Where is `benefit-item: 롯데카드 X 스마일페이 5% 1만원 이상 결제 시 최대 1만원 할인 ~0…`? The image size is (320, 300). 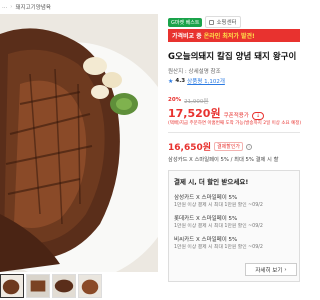
benefit-item: 롯데카드 X 스마일페이 5% 1만원 이상 결제 시 최대 1만원 할인 ~0… is located at coordinates (234, 221).